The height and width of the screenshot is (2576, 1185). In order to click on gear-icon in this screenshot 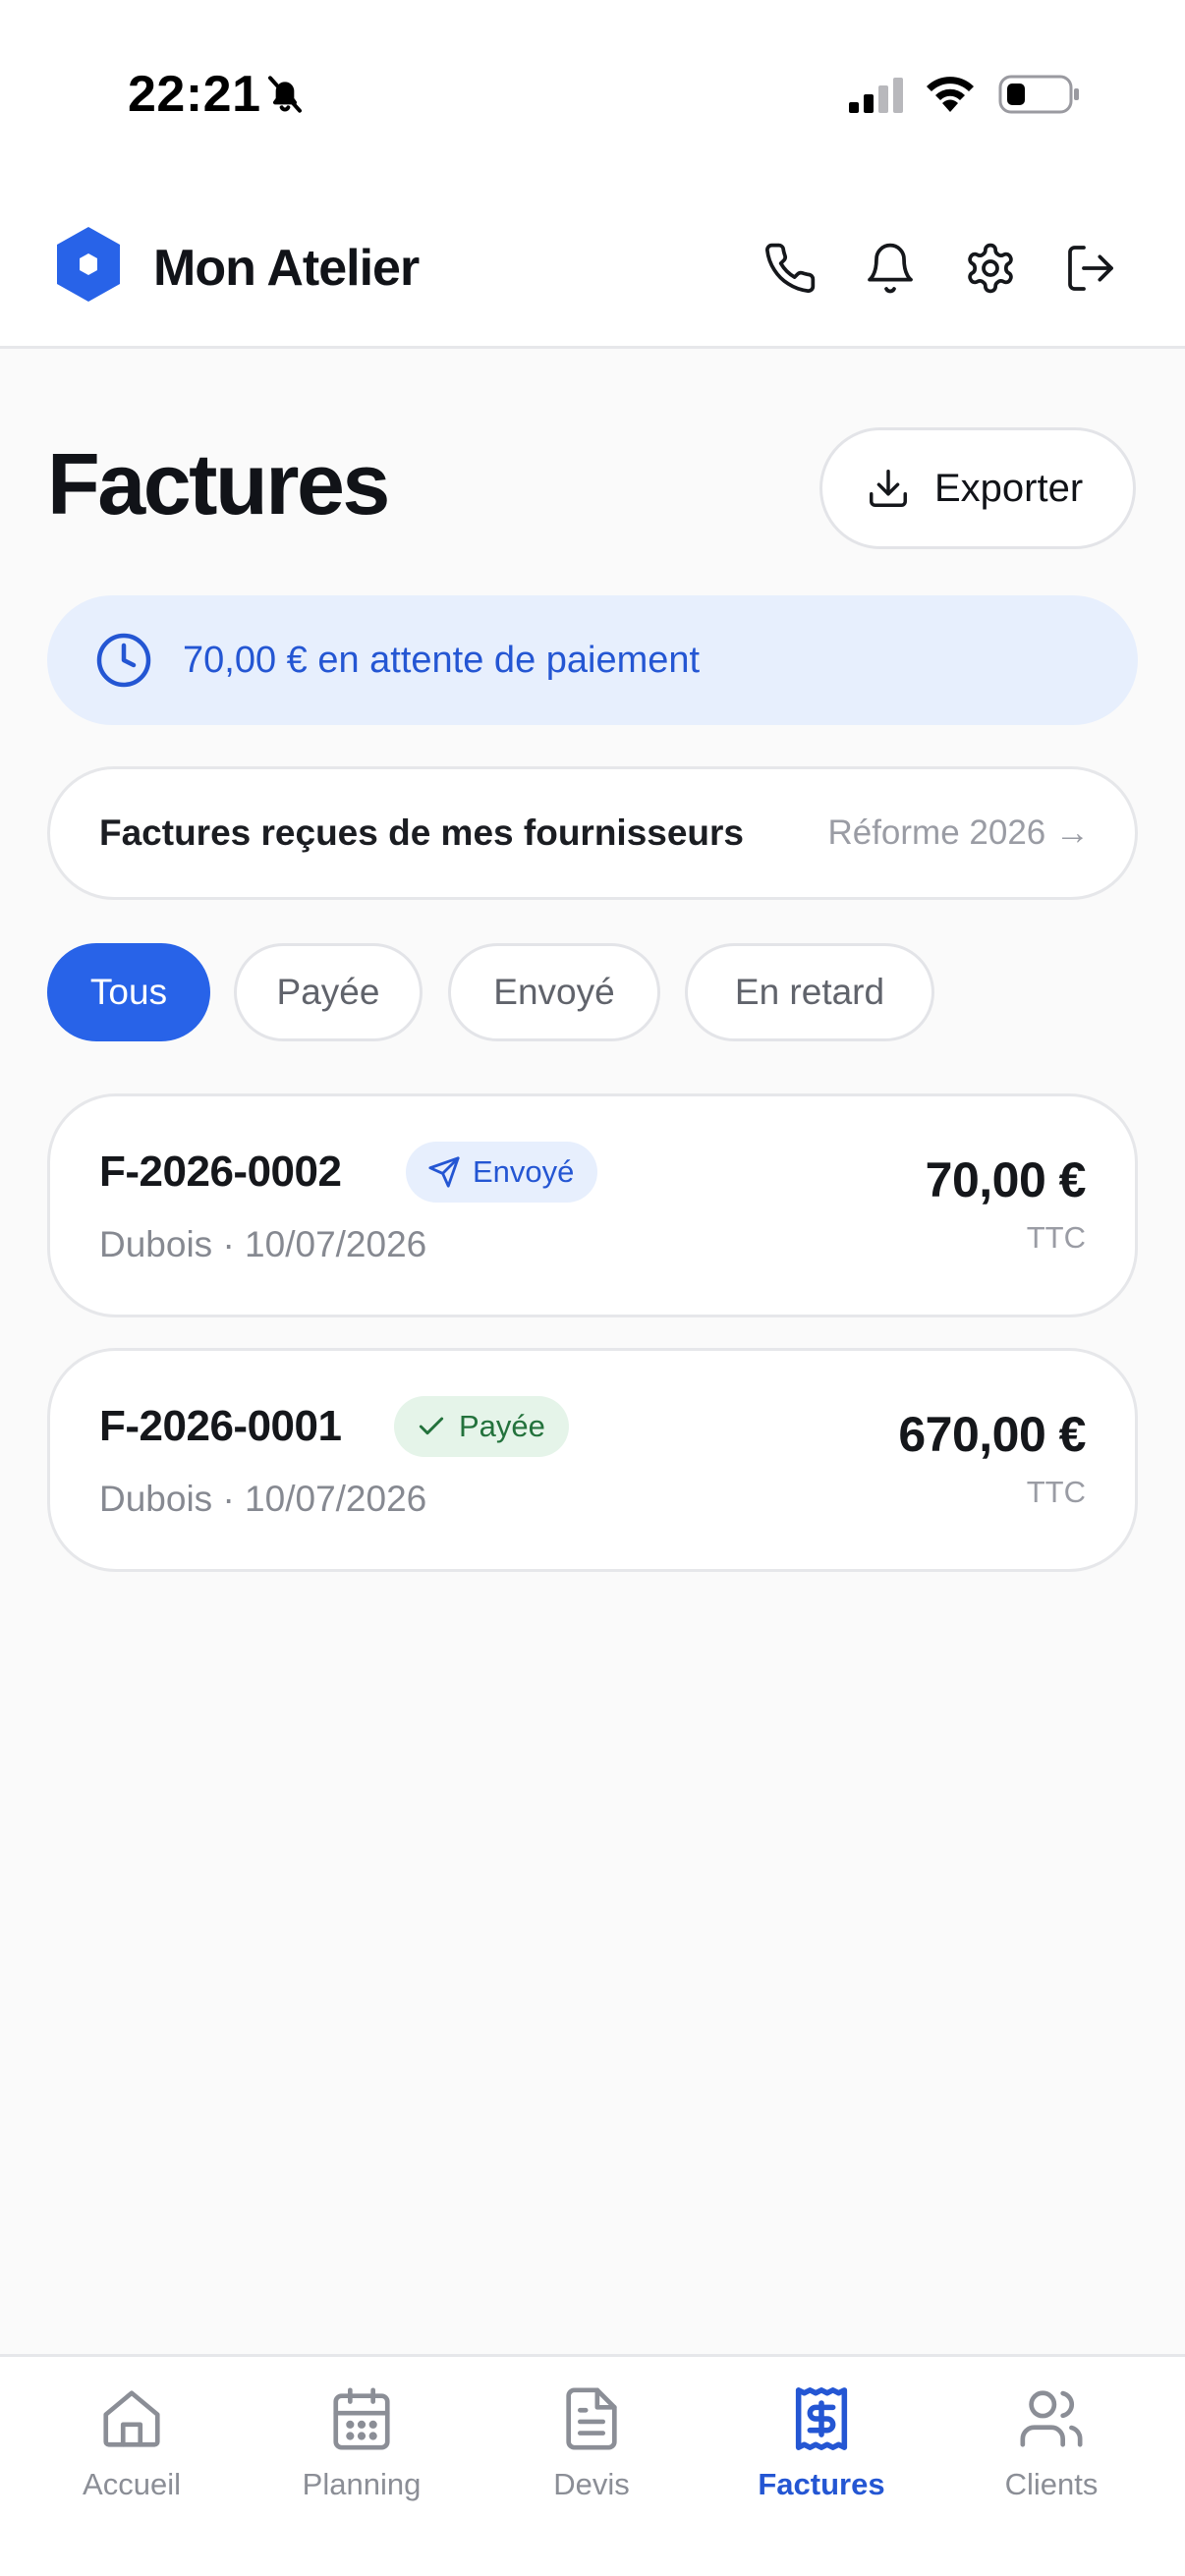, I will do `click(991, 268)`.